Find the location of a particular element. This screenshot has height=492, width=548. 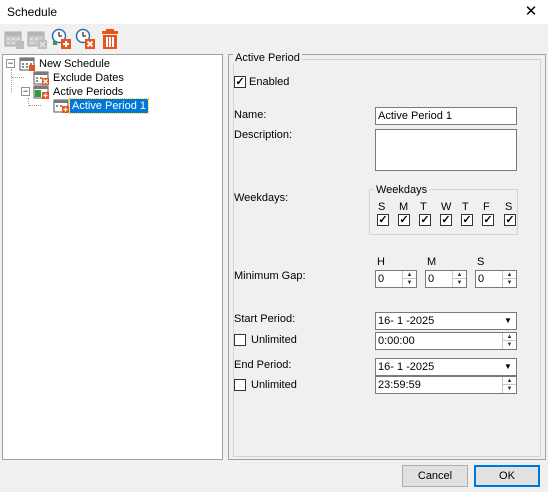

weekday-checkbox-mon: ✓ is located at coordinates (404, 220).